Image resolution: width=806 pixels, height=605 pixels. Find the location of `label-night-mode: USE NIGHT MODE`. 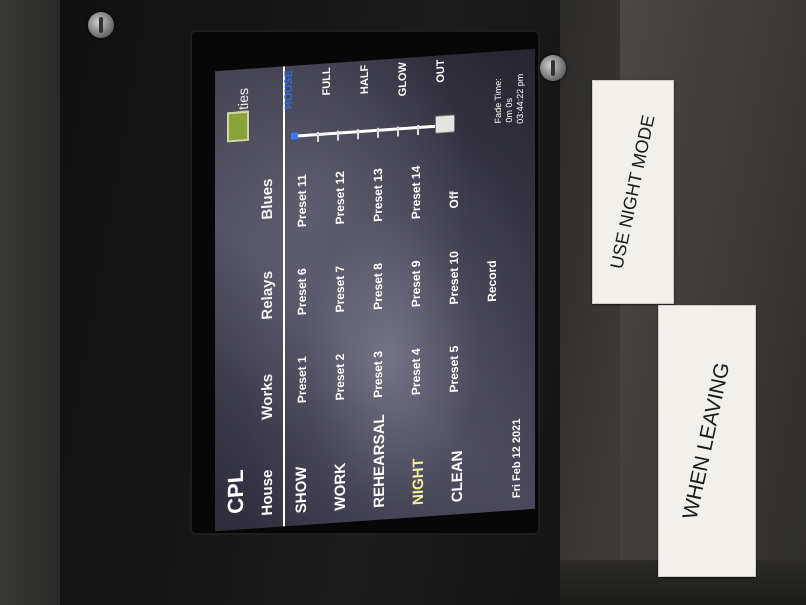

label-night-mode: USE NIGHT MODE is located at coordinates (633, 192).